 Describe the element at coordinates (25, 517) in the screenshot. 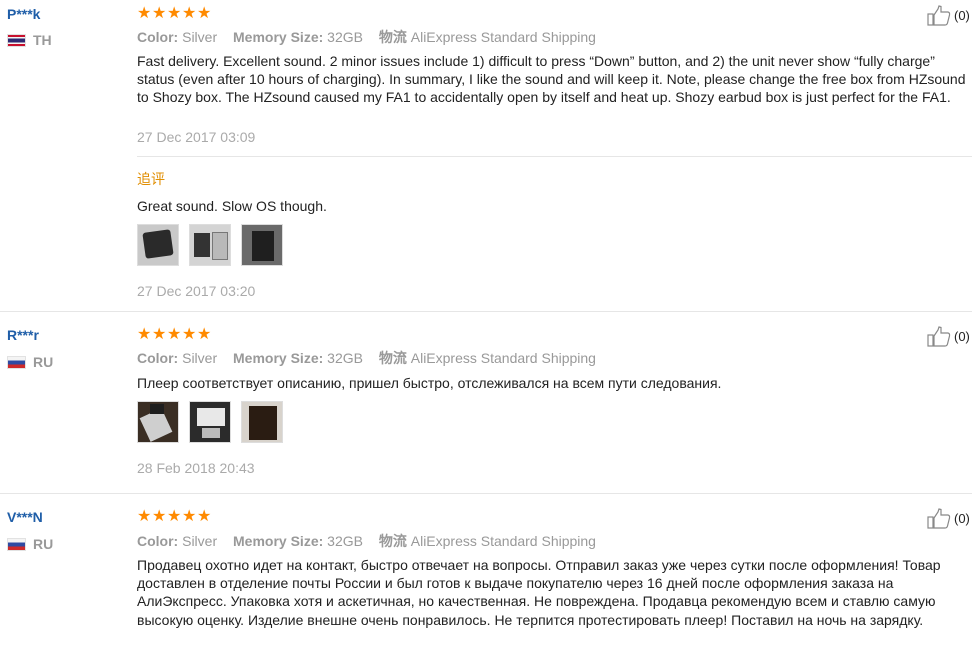

I see `reviewer-name: V***N` at that location.